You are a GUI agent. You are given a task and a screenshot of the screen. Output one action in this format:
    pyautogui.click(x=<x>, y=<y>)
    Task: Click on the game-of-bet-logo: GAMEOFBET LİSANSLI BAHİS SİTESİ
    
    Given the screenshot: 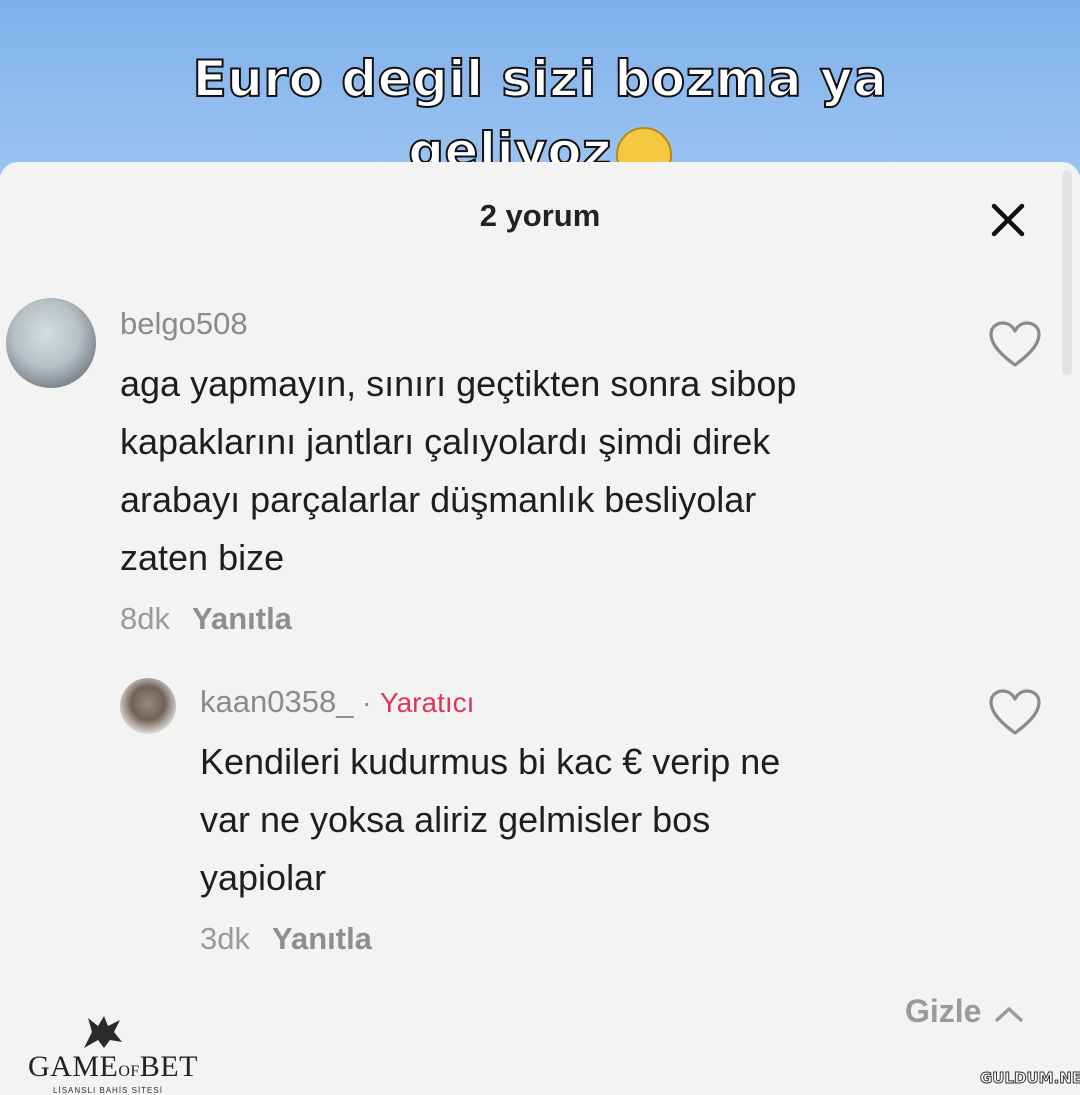 What is the action you would take?
    pyautogui.click(x=112, y=1053)
    